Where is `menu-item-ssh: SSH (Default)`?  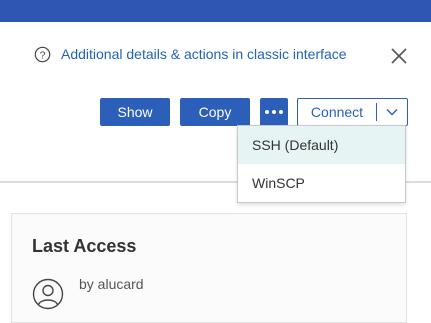
menu-item-ssh: SSH (Default) is located at coordinates (321, 145).